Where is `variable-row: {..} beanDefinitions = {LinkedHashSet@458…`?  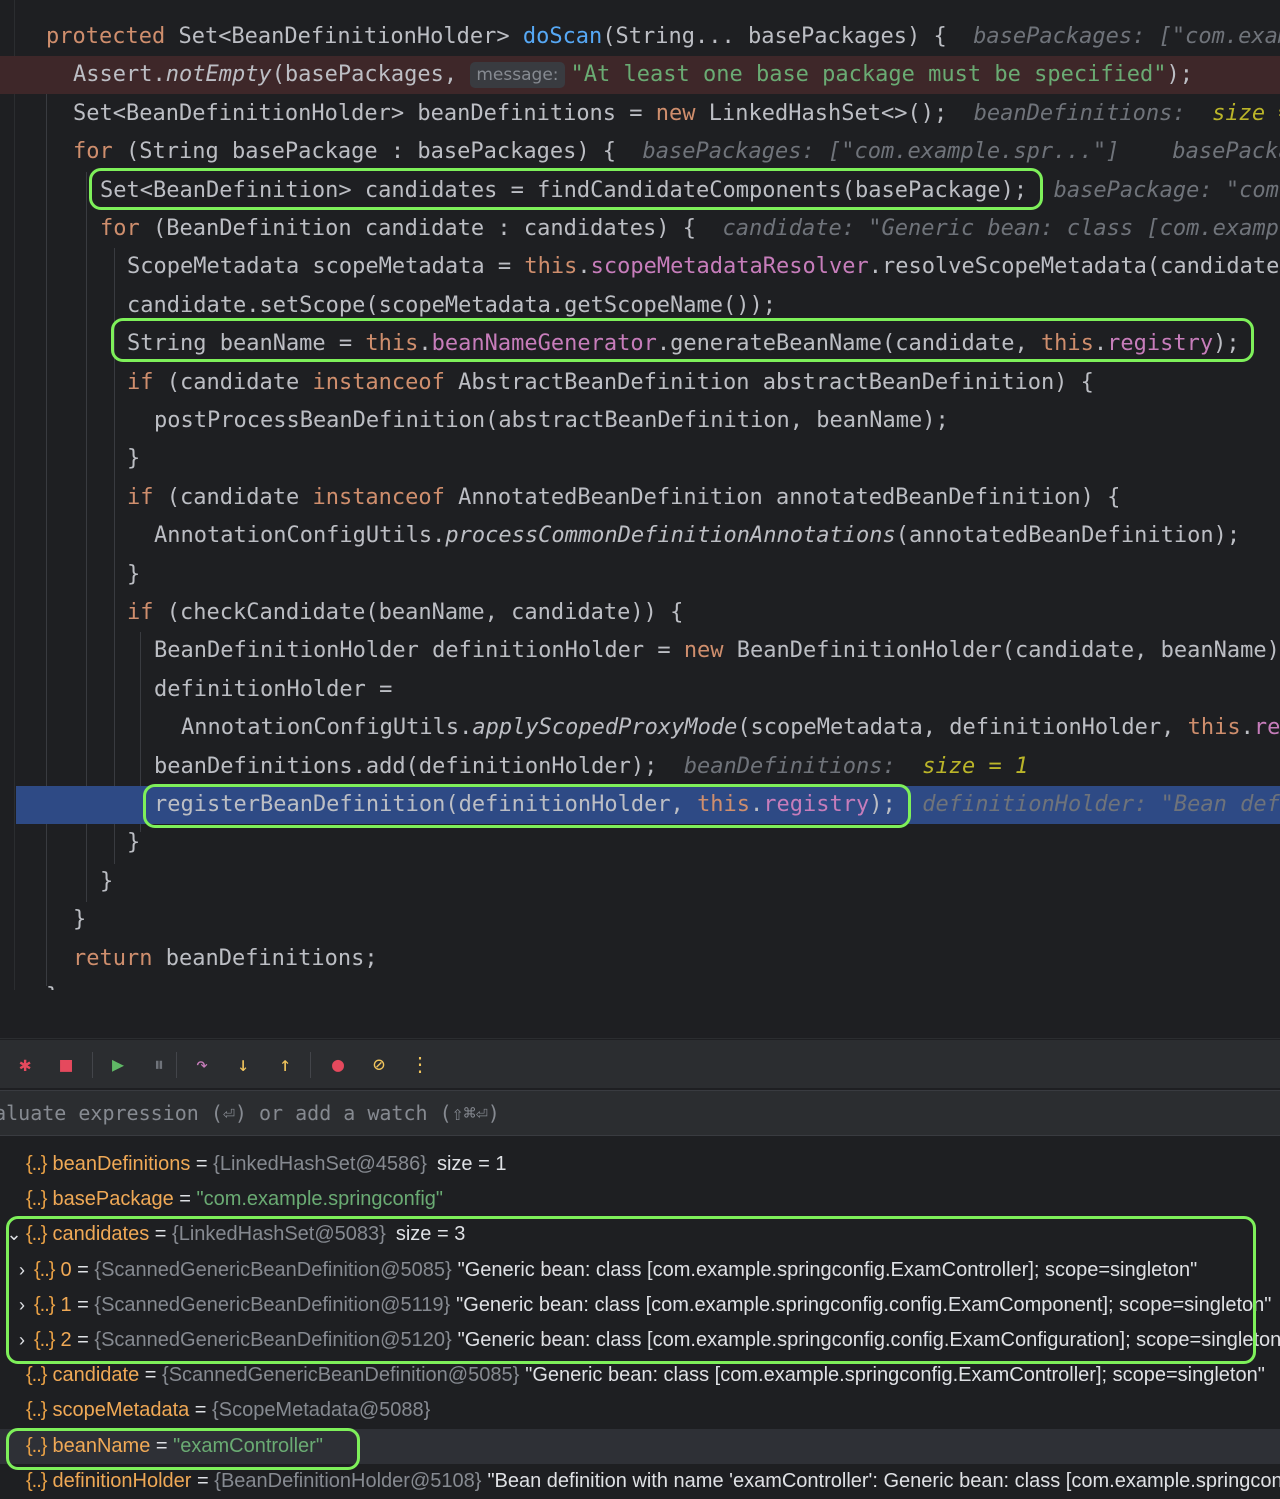
variable-row: {..} beanDefinitions = {LinkedHashSet@458… is located at coordinates (640, 1164).